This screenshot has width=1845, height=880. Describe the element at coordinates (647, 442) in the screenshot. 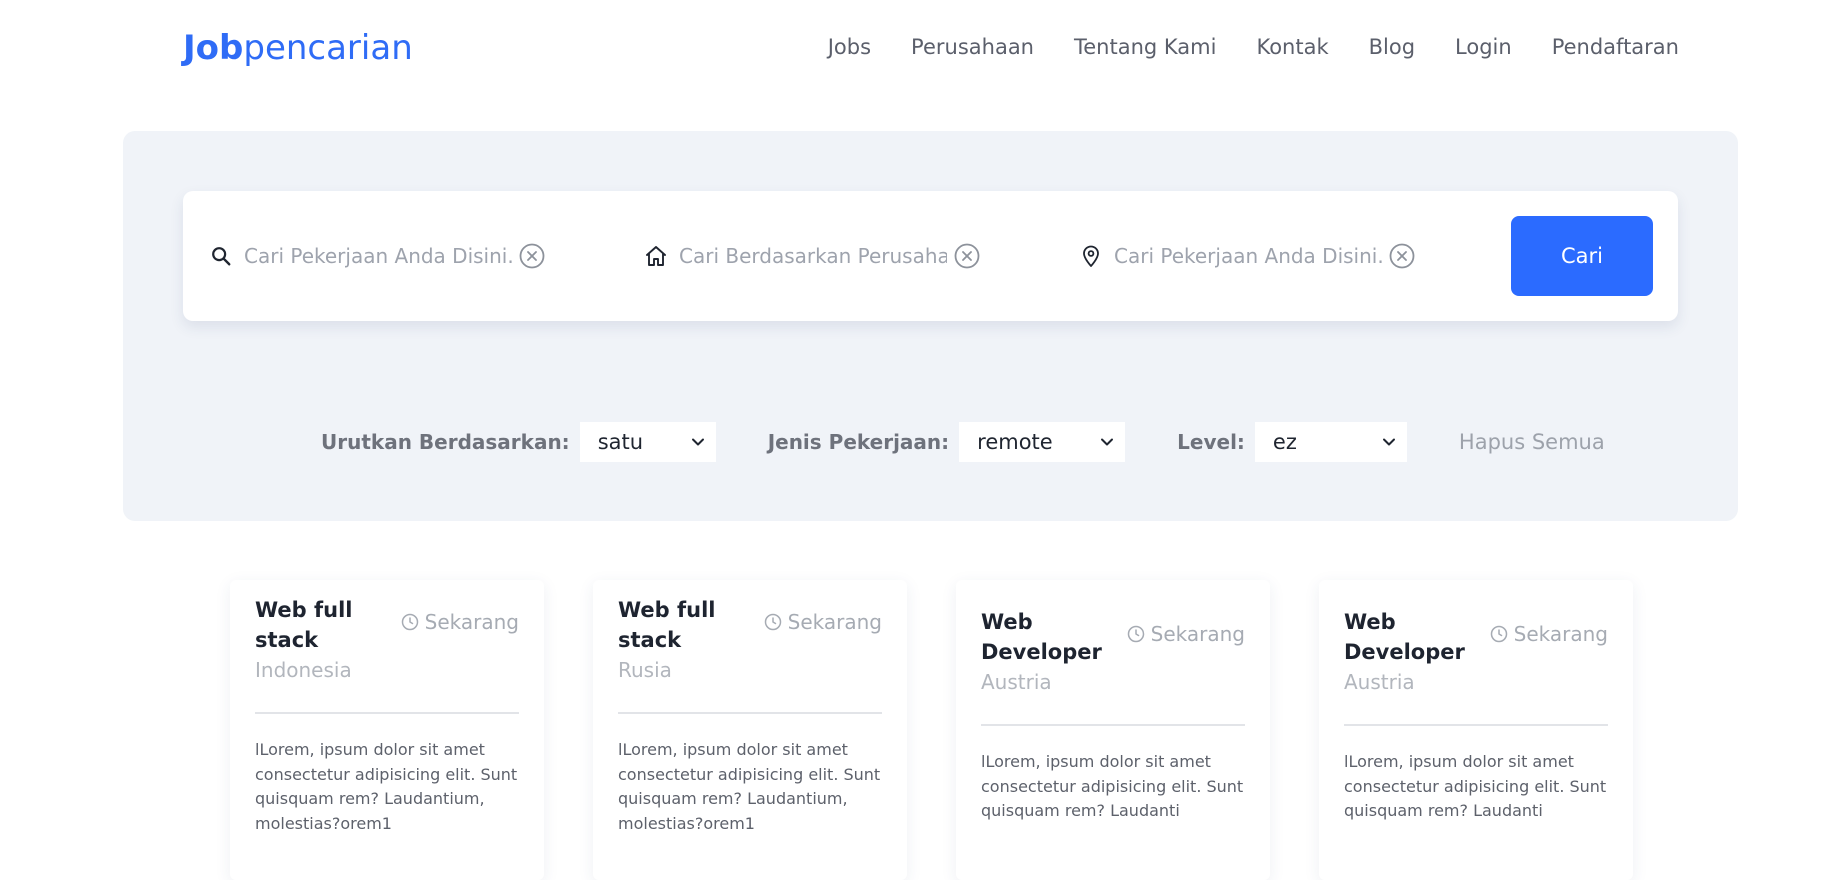

I see `sort-select: satu` at that location.